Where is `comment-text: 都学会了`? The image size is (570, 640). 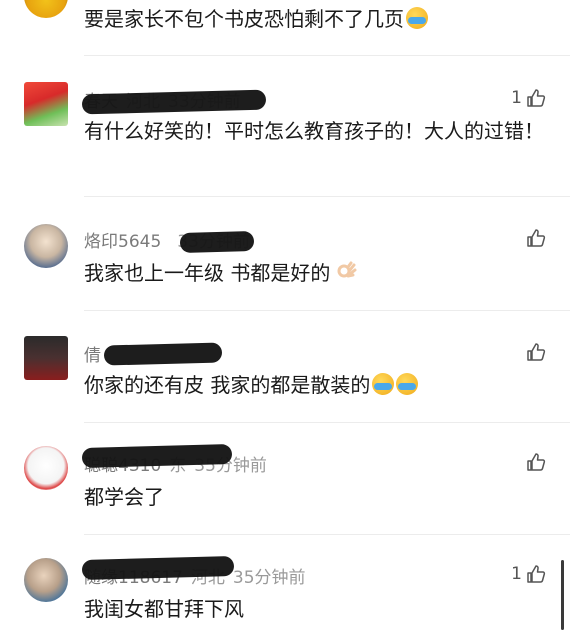 comment-text: 都学会了 is located at coordinates (124, 497).